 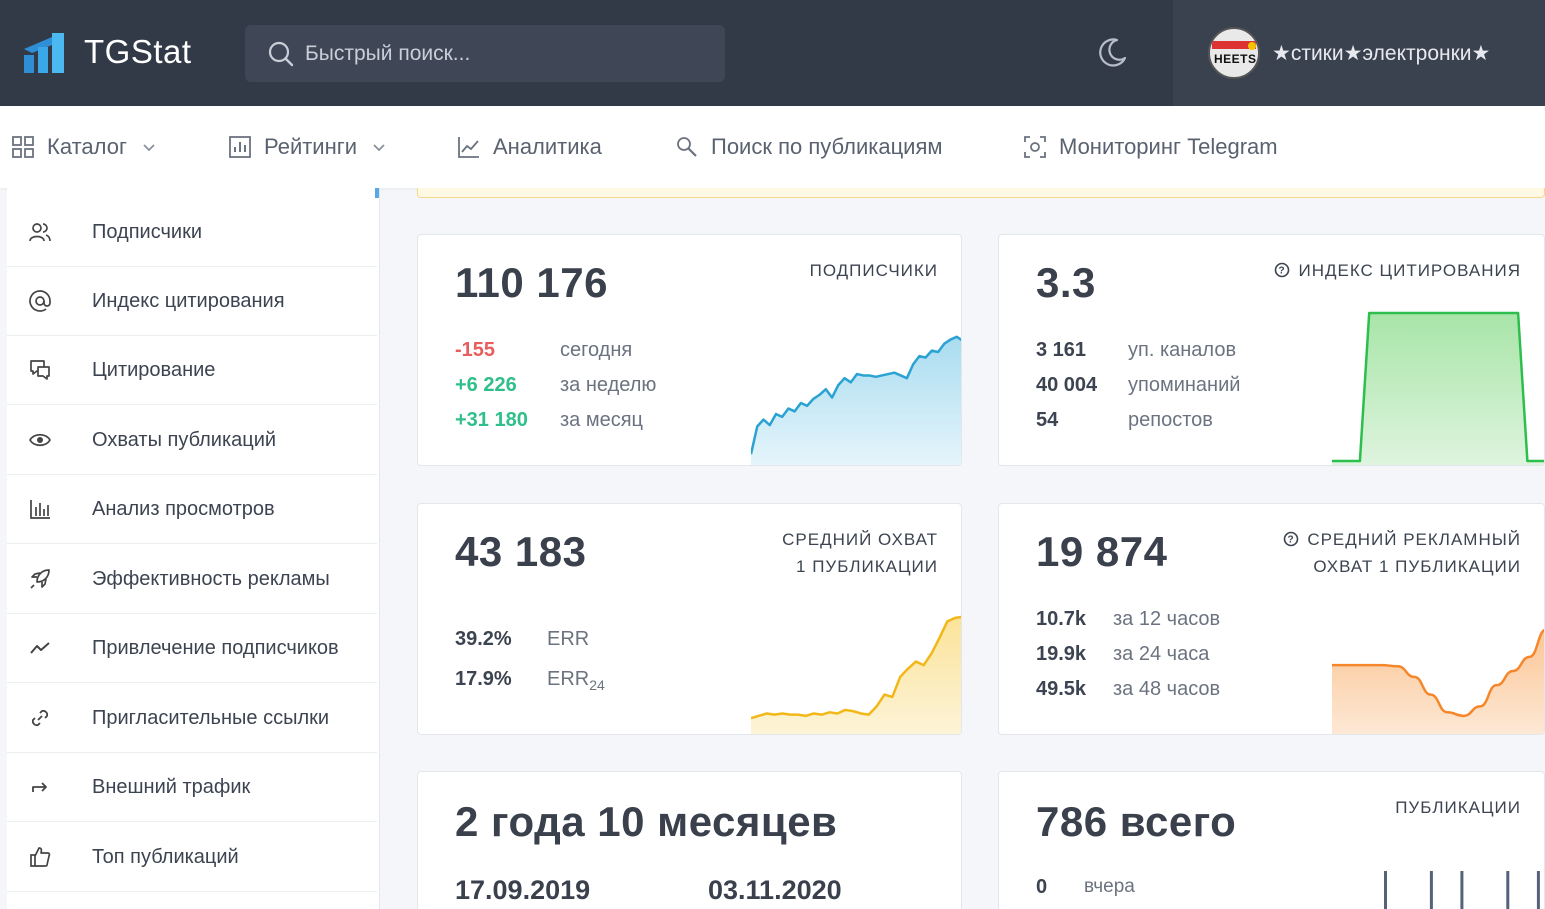 I want to click on logo: TGStat, so click(x=107, y=52).